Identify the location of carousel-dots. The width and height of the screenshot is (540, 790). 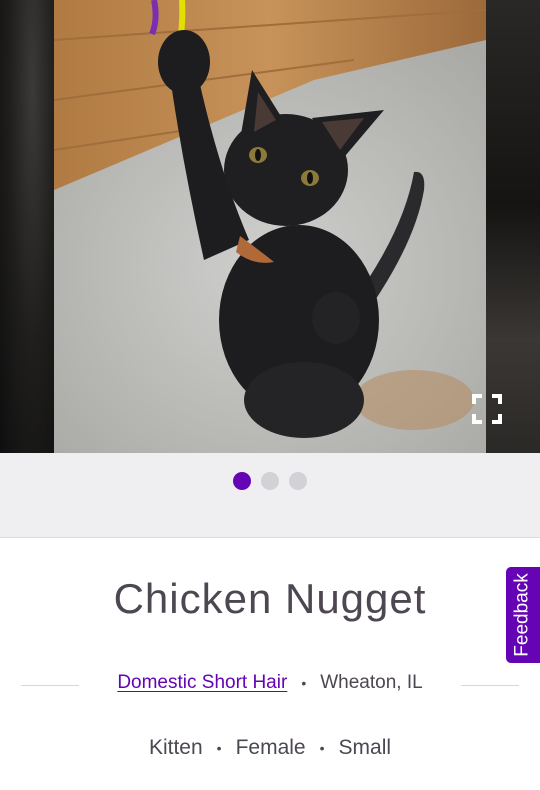
(270, 481).